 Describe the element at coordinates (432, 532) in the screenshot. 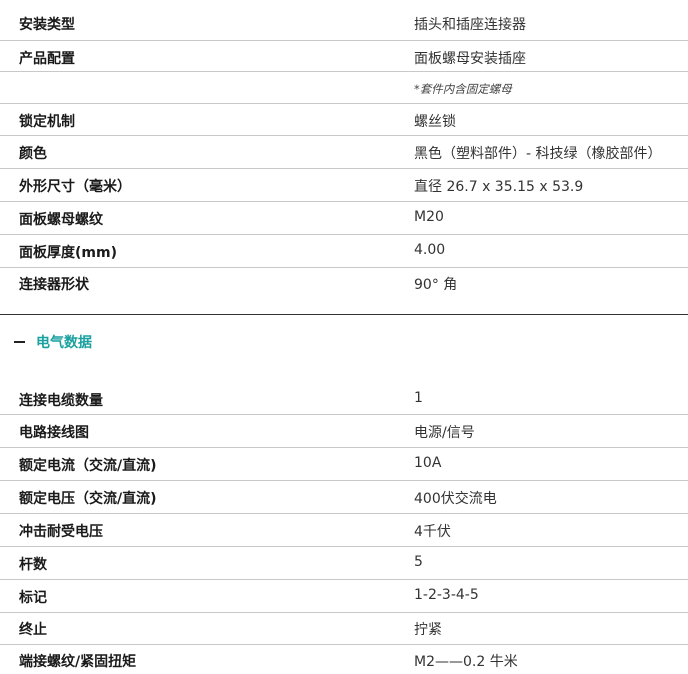

I see `spec-value: 4千伏` at that location.